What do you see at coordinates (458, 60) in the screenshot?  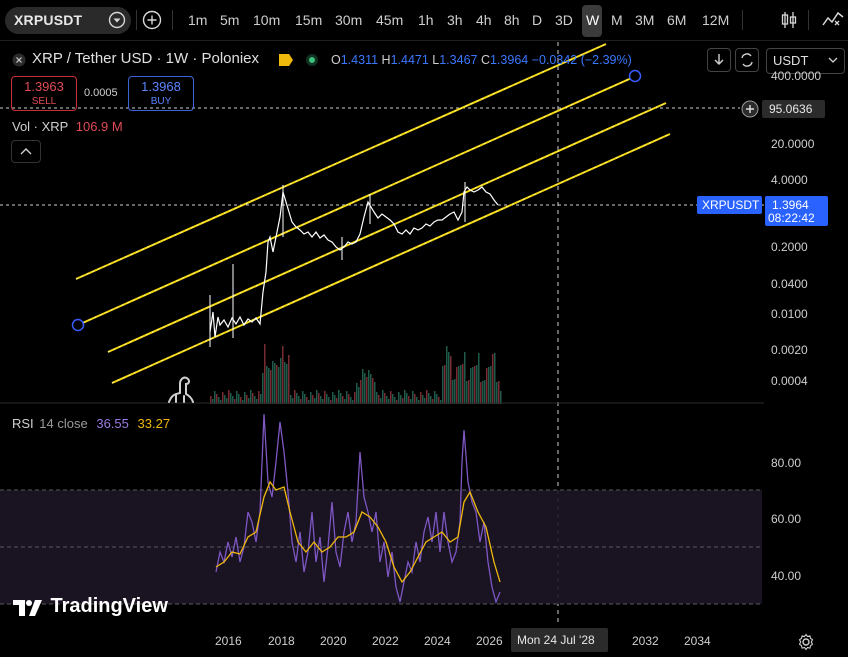 I see `low-value: 1.3467` at bounding box center [458, 60].